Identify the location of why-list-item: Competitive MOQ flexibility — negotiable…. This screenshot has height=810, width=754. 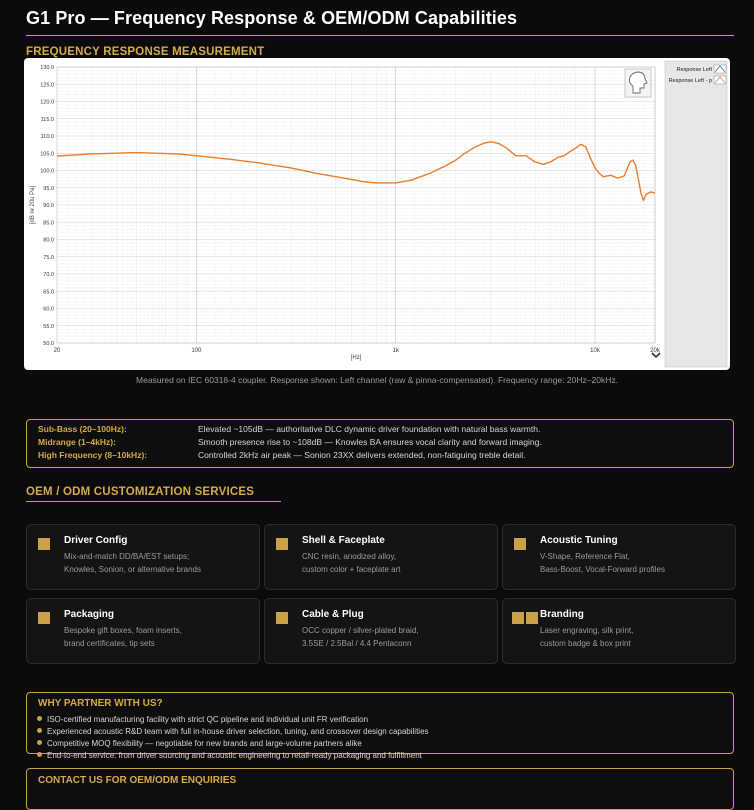
(199, 743).